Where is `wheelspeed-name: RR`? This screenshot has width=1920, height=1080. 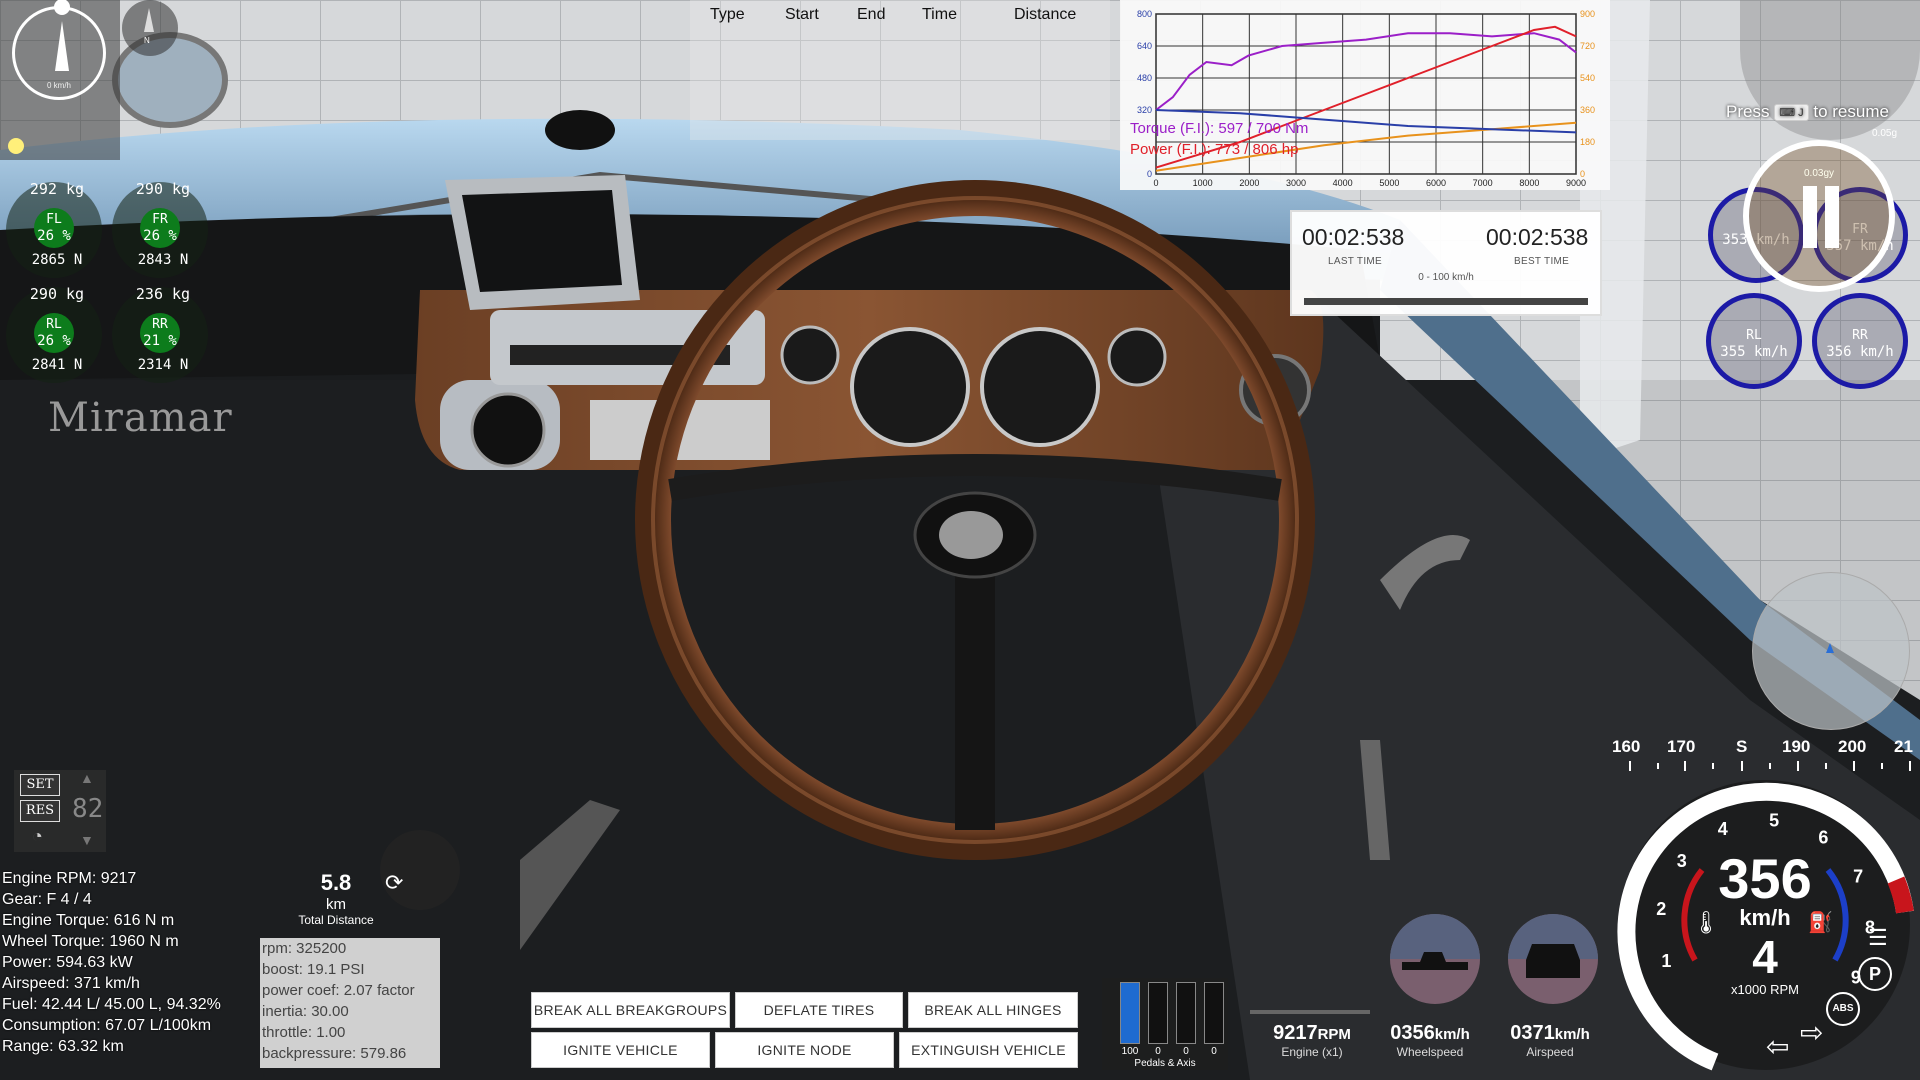 wheelspeed-name: RR is located at coordinates (1860, 335).